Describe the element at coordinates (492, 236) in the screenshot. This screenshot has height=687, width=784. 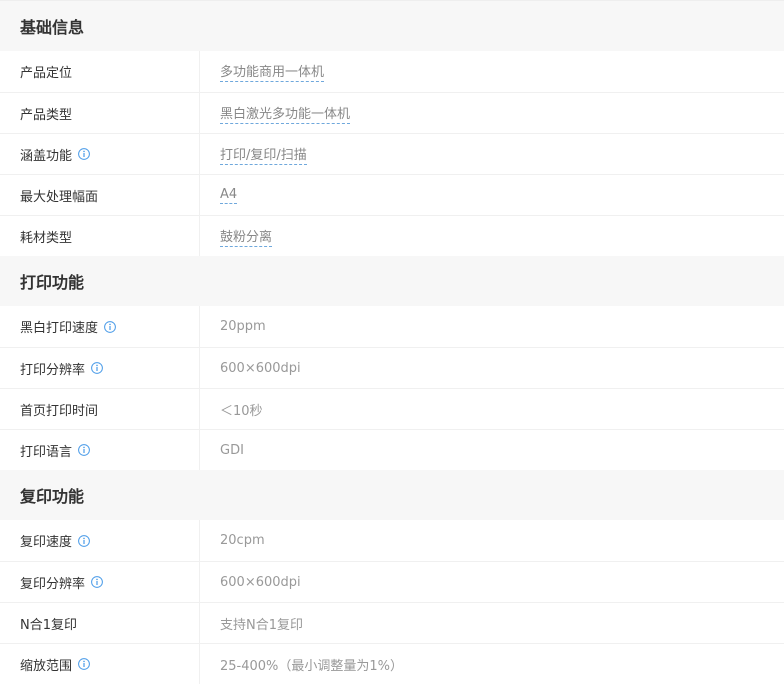
I see `spec-value-cell: 鼓粉分离` at that location.